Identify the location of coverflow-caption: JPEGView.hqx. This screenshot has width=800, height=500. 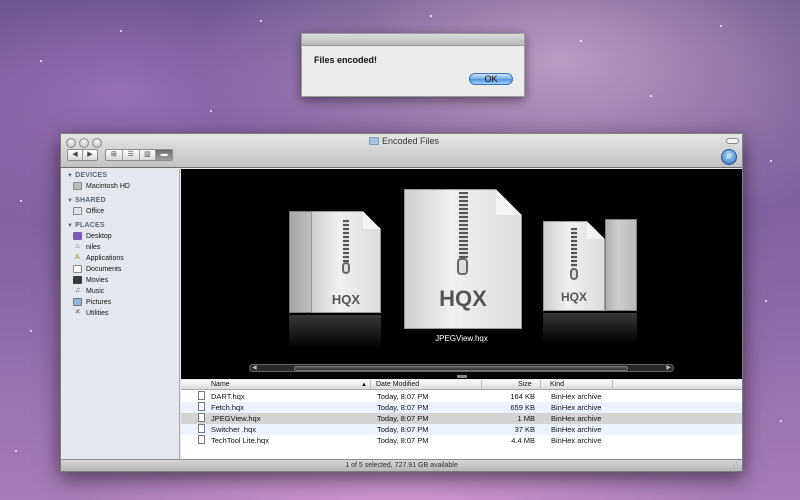
(461, 338).